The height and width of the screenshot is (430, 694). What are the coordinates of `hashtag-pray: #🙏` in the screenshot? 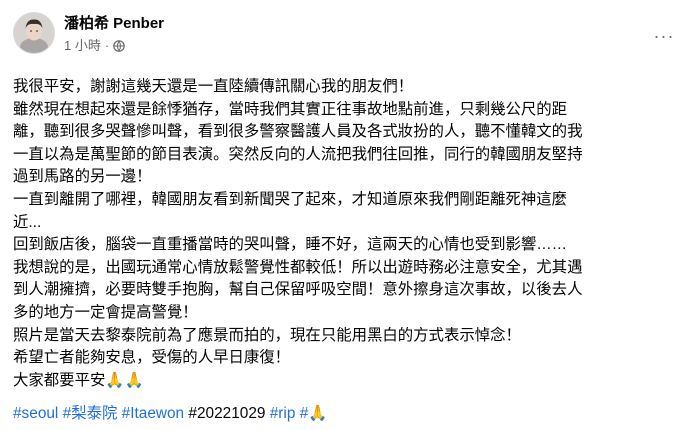 It's located at (314, 413).